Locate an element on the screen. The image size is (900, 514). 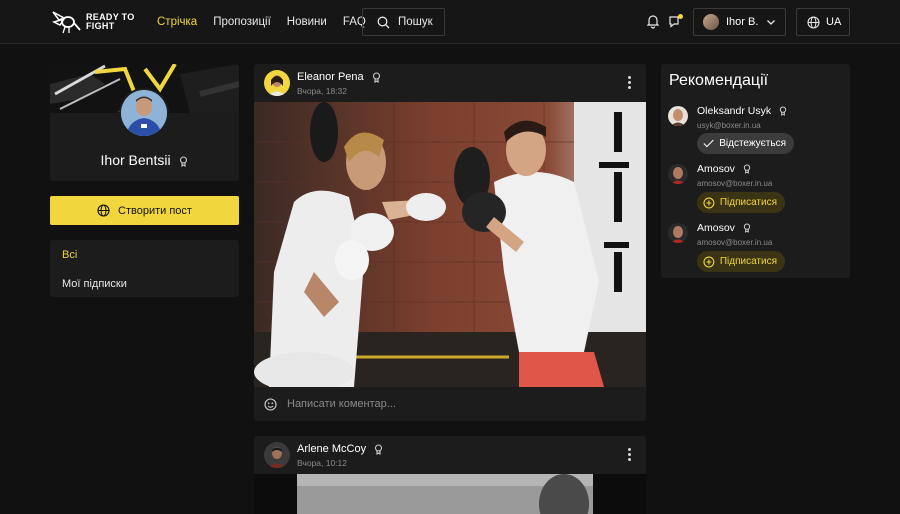
main-nav: Стрічка Пропозиції Новини FAQ is located at coordinates (269, 22).